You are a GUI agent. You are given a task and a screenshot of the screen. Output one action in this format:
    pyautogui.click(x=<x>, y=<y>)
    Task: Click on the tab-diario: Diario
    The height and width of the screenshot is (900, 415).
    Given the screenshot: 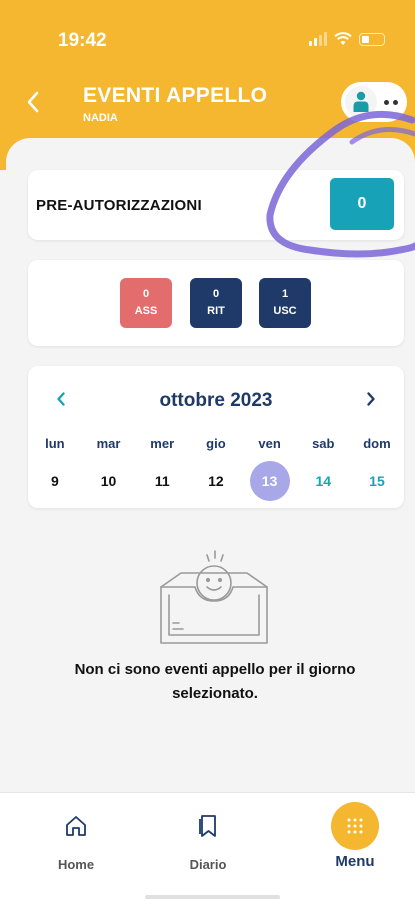 What is the action you would take?
    pyautogui.click(x=208, y=837)
    